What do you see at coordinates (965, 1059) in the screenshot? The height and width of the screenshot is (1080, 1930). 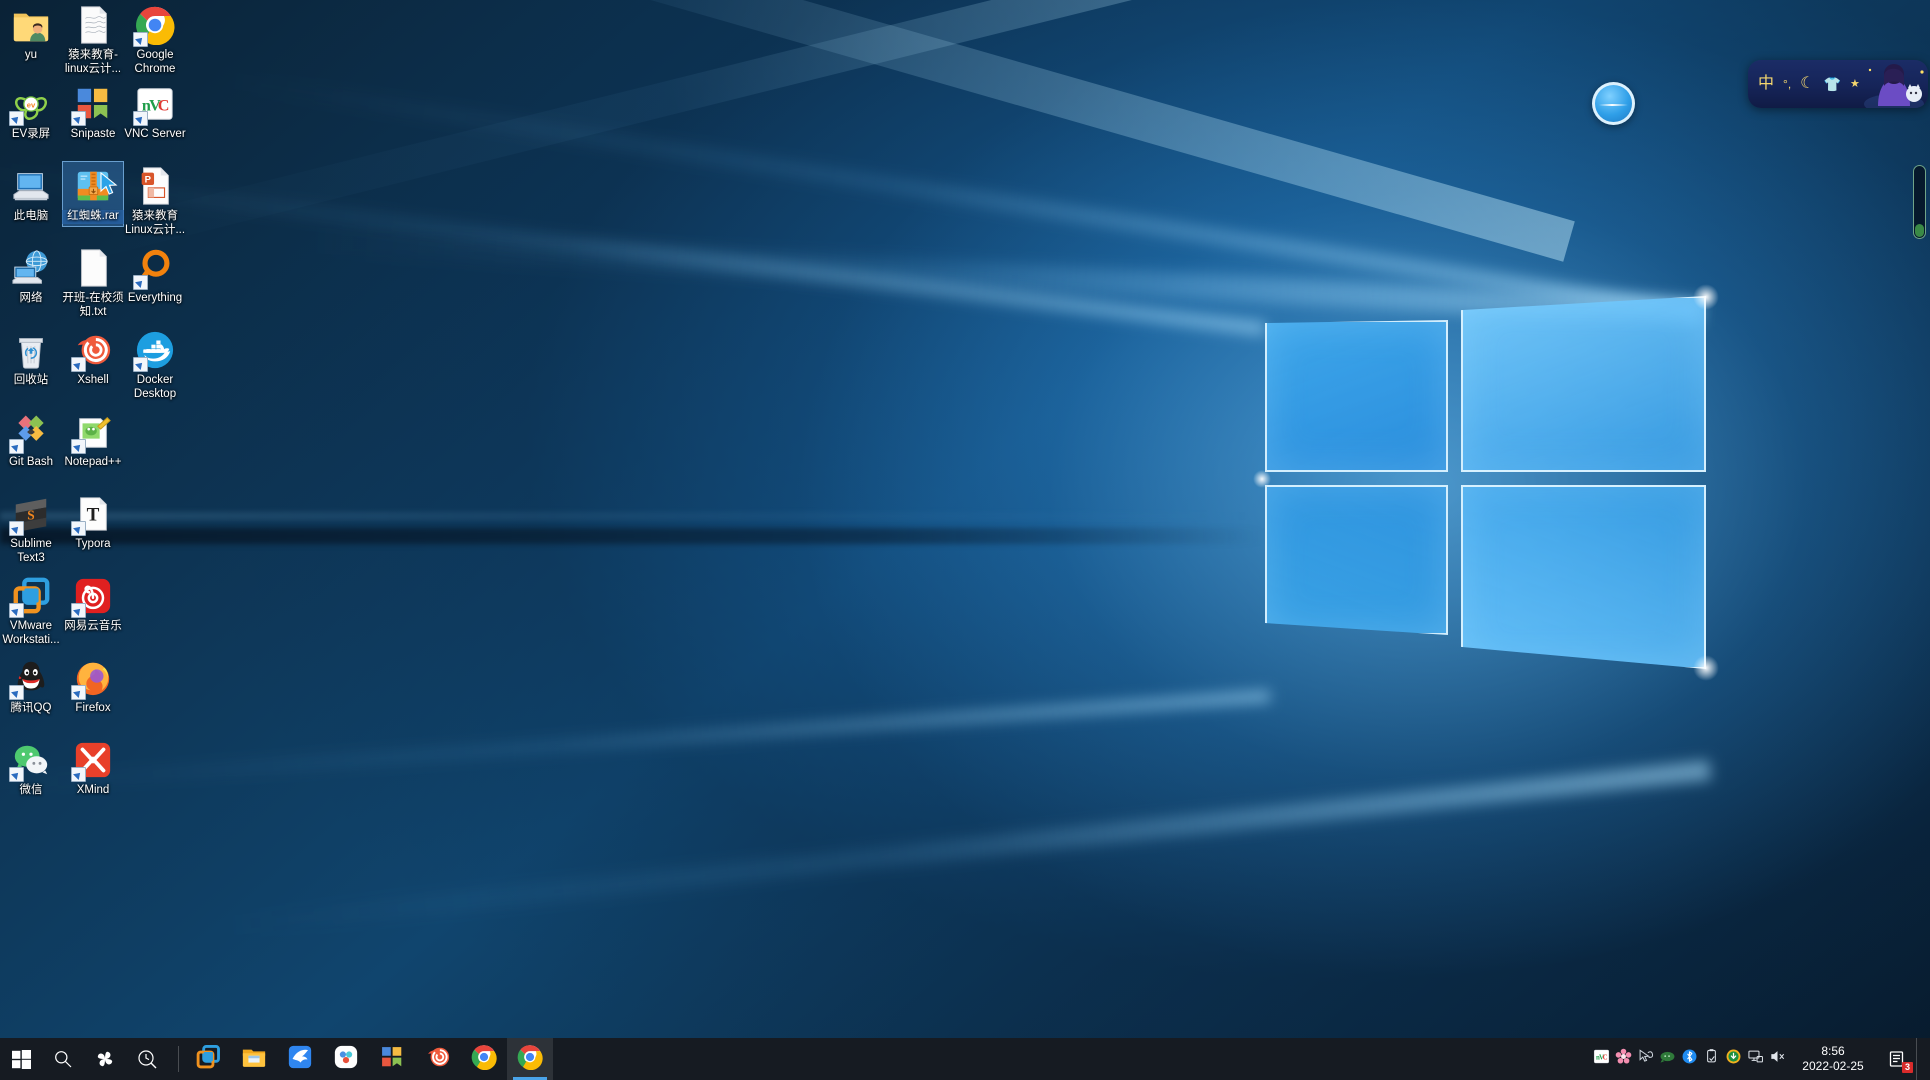 I see `taskbar: VnC 8:56 2022-02-25 3` at bounding box center [965, 1059].